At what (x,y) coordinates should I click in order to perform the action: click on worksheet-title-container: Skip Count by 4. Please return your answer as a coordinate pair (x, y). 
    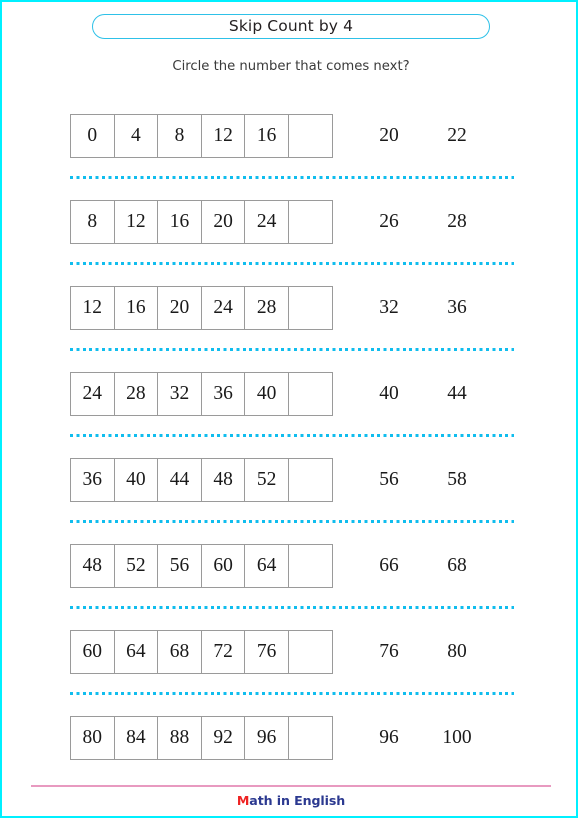
    Looking at the image, I should click on (289, 26).